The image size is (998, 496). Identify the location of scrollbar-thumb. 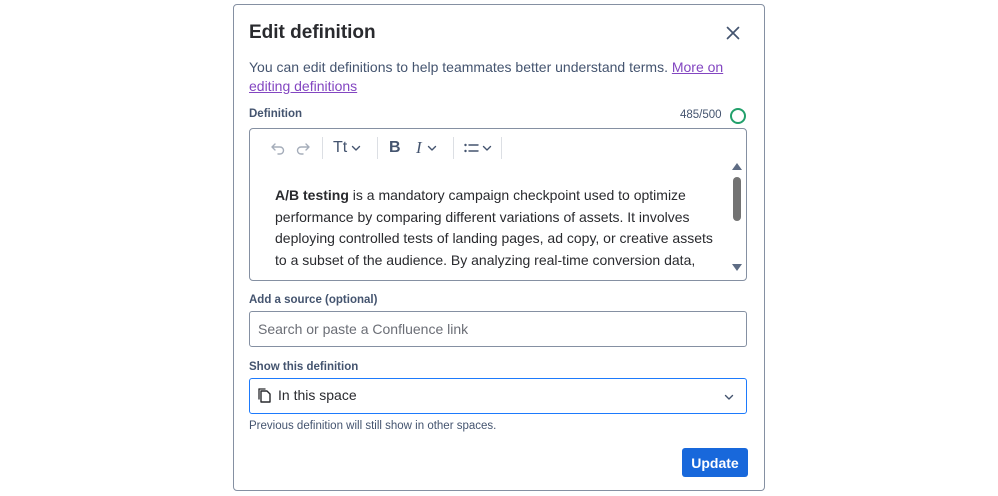
(737, 199).